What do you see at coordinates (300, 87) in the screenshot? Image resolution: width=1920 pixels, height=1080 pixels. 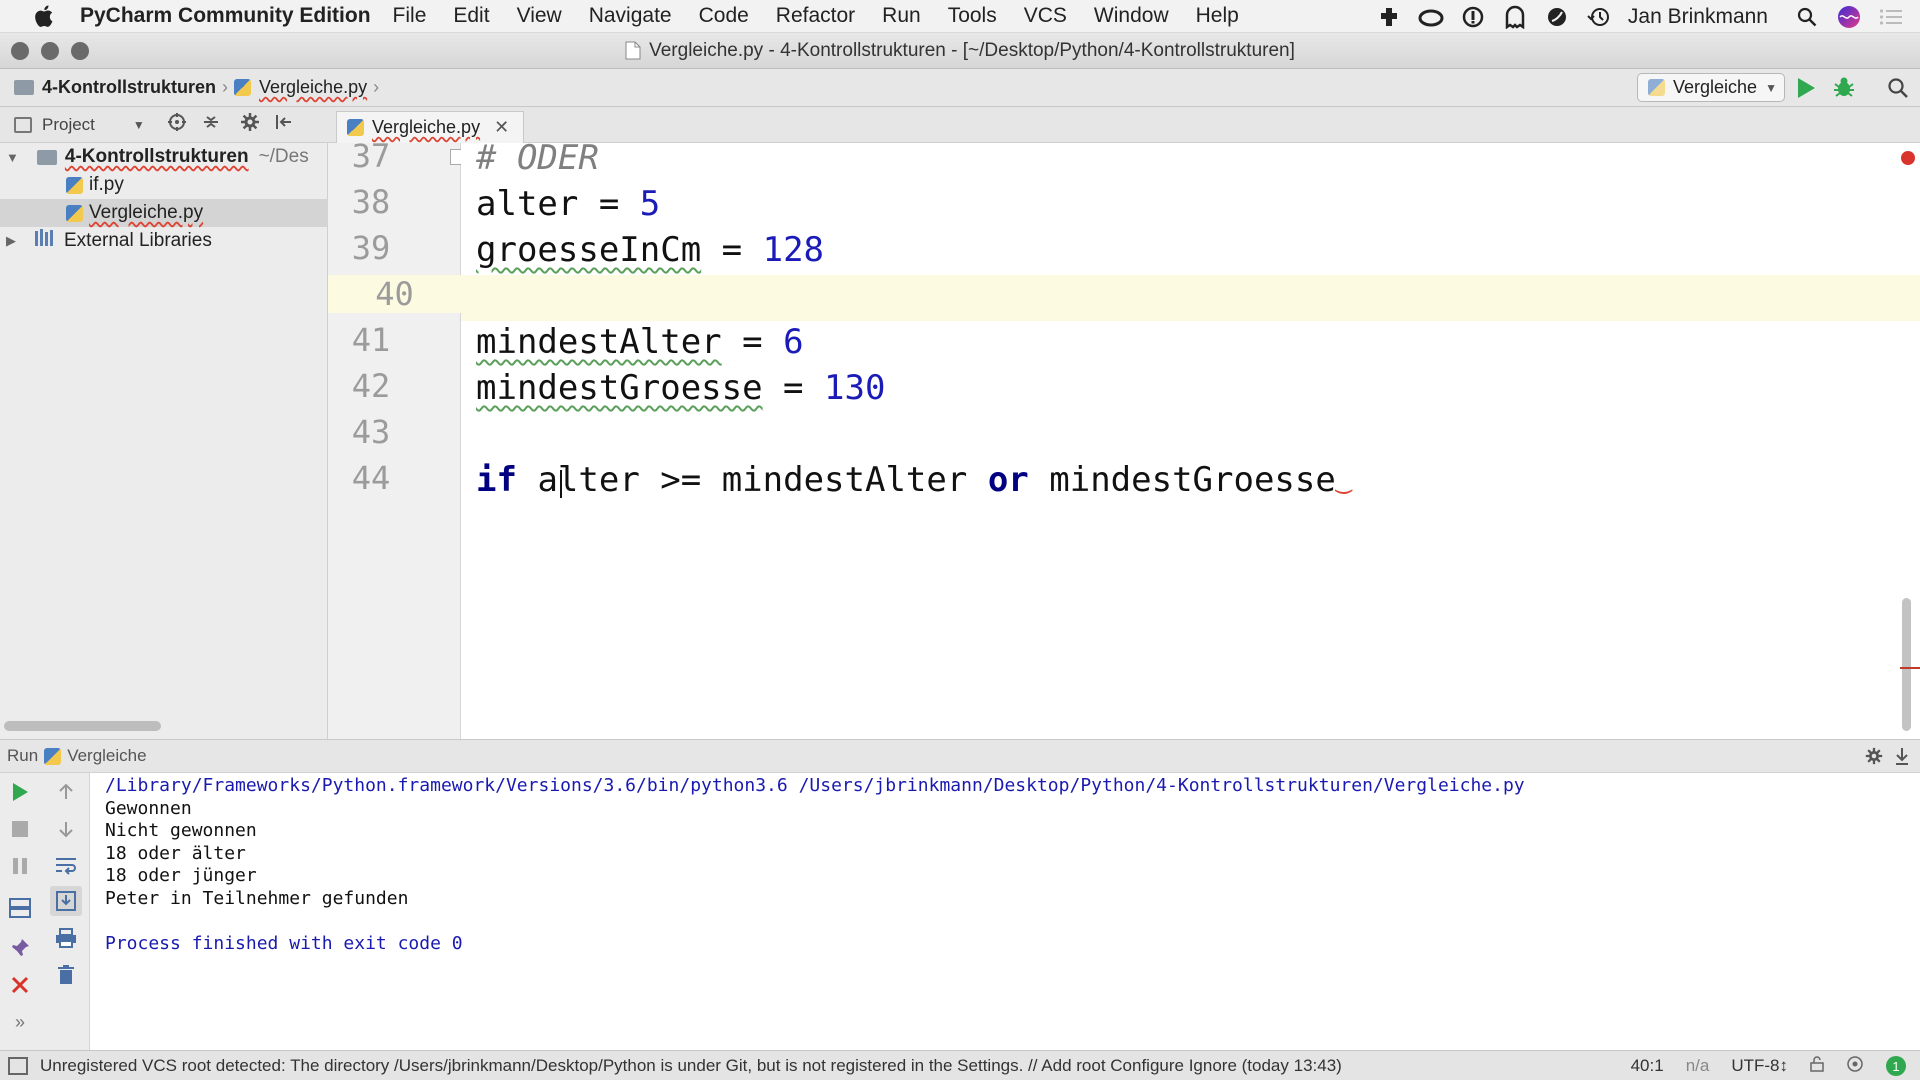 I see `breadcrumb-file: Vergleiche.py` at bounding box center [300, 87].